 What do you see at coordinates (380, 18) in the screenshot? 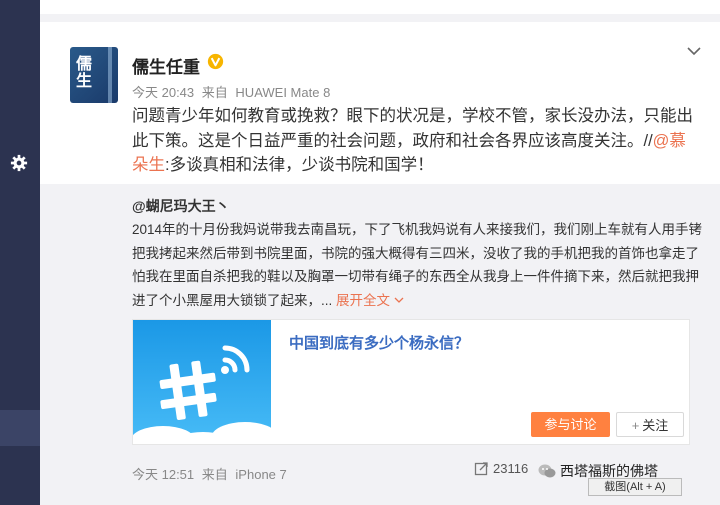
I see `card-gap` at bounding box center [380, 18].